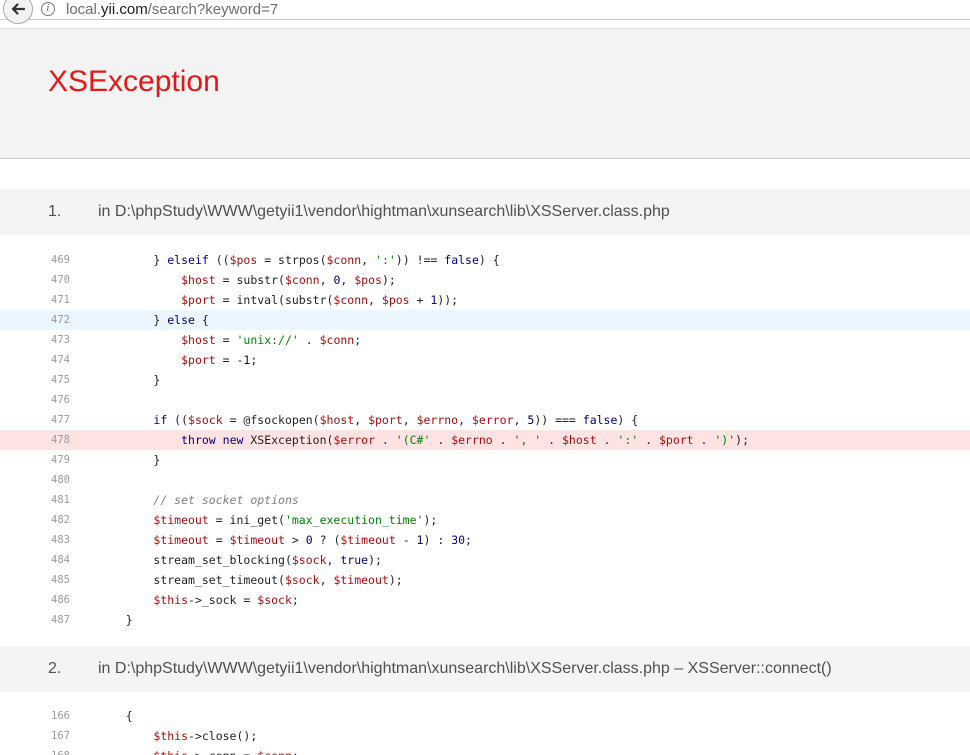  What do you see at coordinates (160, 420) in the screenshot?
I see `code-token: if` at bounding box center [160, 420].